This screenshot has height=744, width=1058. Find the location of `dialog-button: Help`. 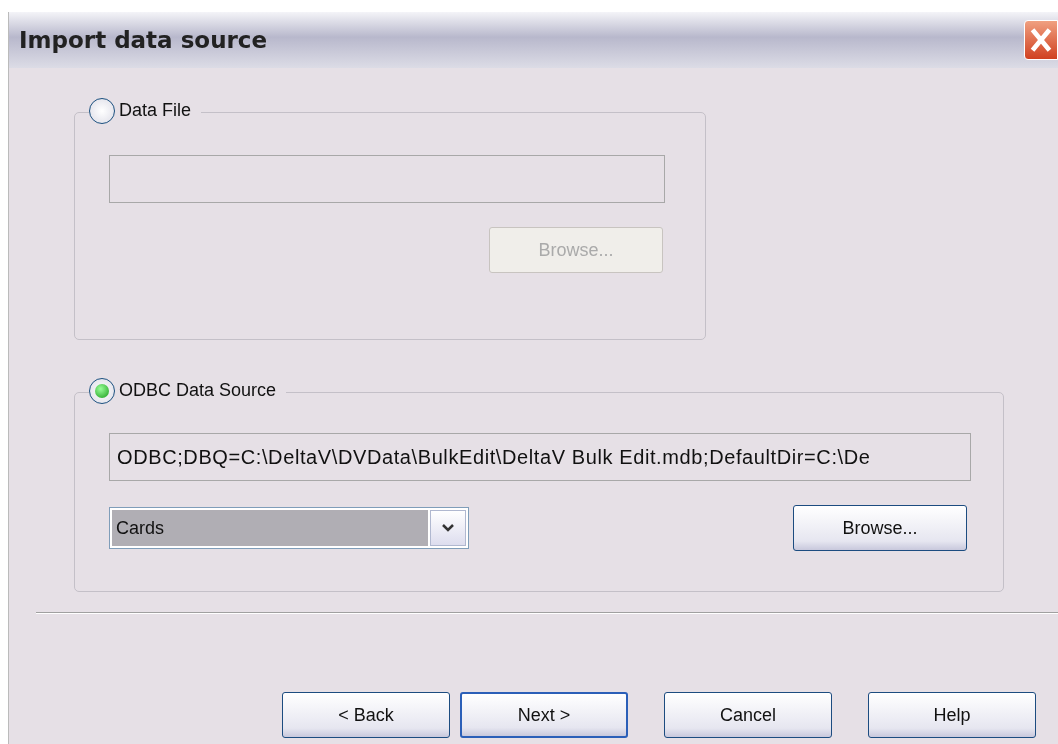

dialog-button: Help is located at coordinates (952, 715).